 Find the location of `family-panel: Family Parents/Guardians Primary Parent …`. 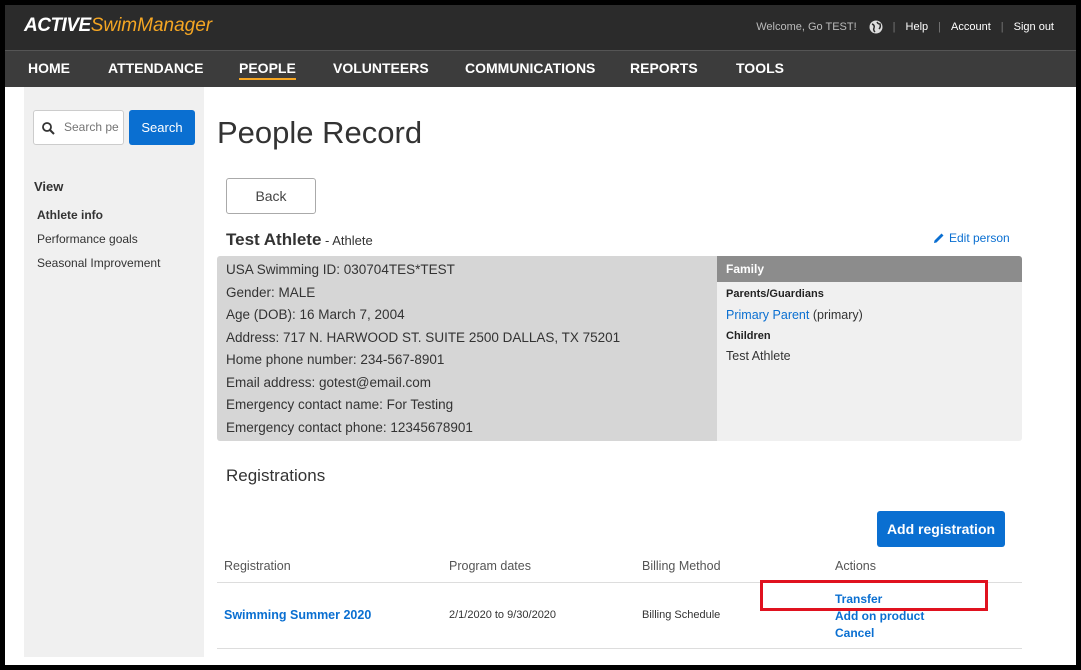

family-panel: Family Parents/Guardians Primary Parent … is located at coordinates (869, 348).